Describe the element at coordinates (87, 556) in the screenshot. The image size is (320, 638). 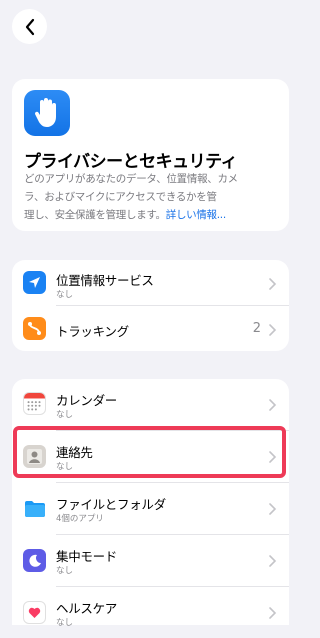
I see `row-title: 集中モード` at that location.